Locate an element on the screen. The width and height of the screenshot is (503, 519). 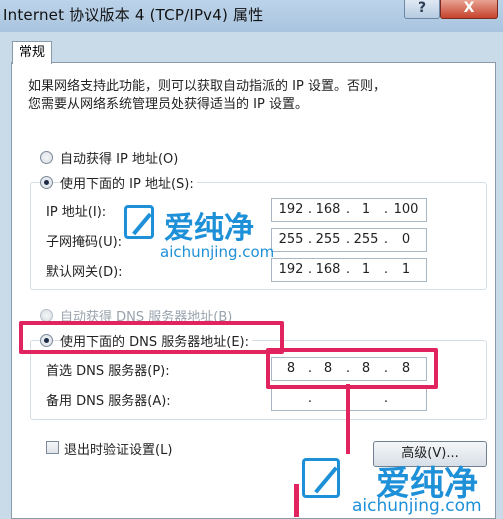
ip-address-octet-1: 192 is located at coordinates (291, 209).